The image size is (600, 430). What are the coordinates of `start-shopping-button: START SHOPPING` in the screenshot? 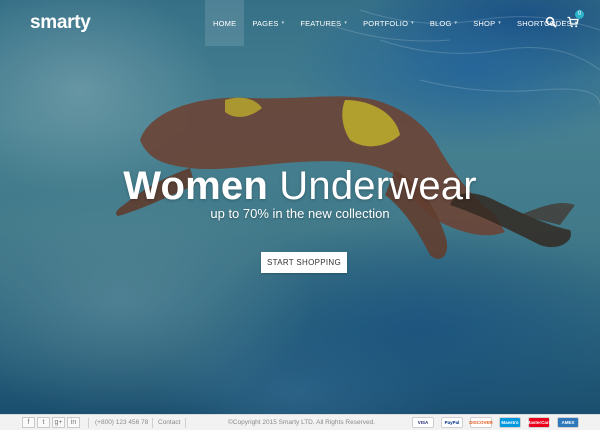 It's located at (304, 262).